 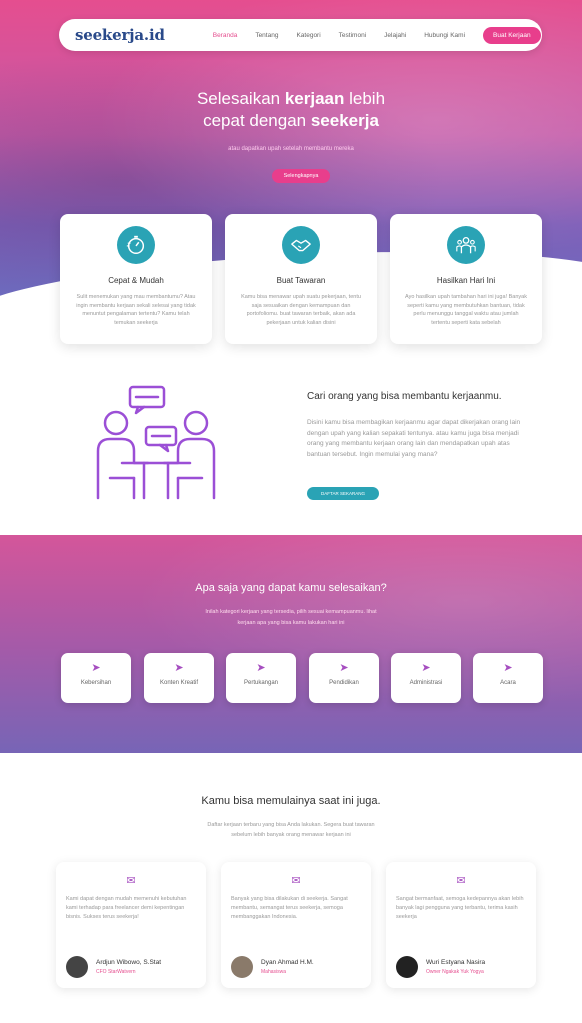 I want to click on people-talking-illustration, so click(x=156, y=442).